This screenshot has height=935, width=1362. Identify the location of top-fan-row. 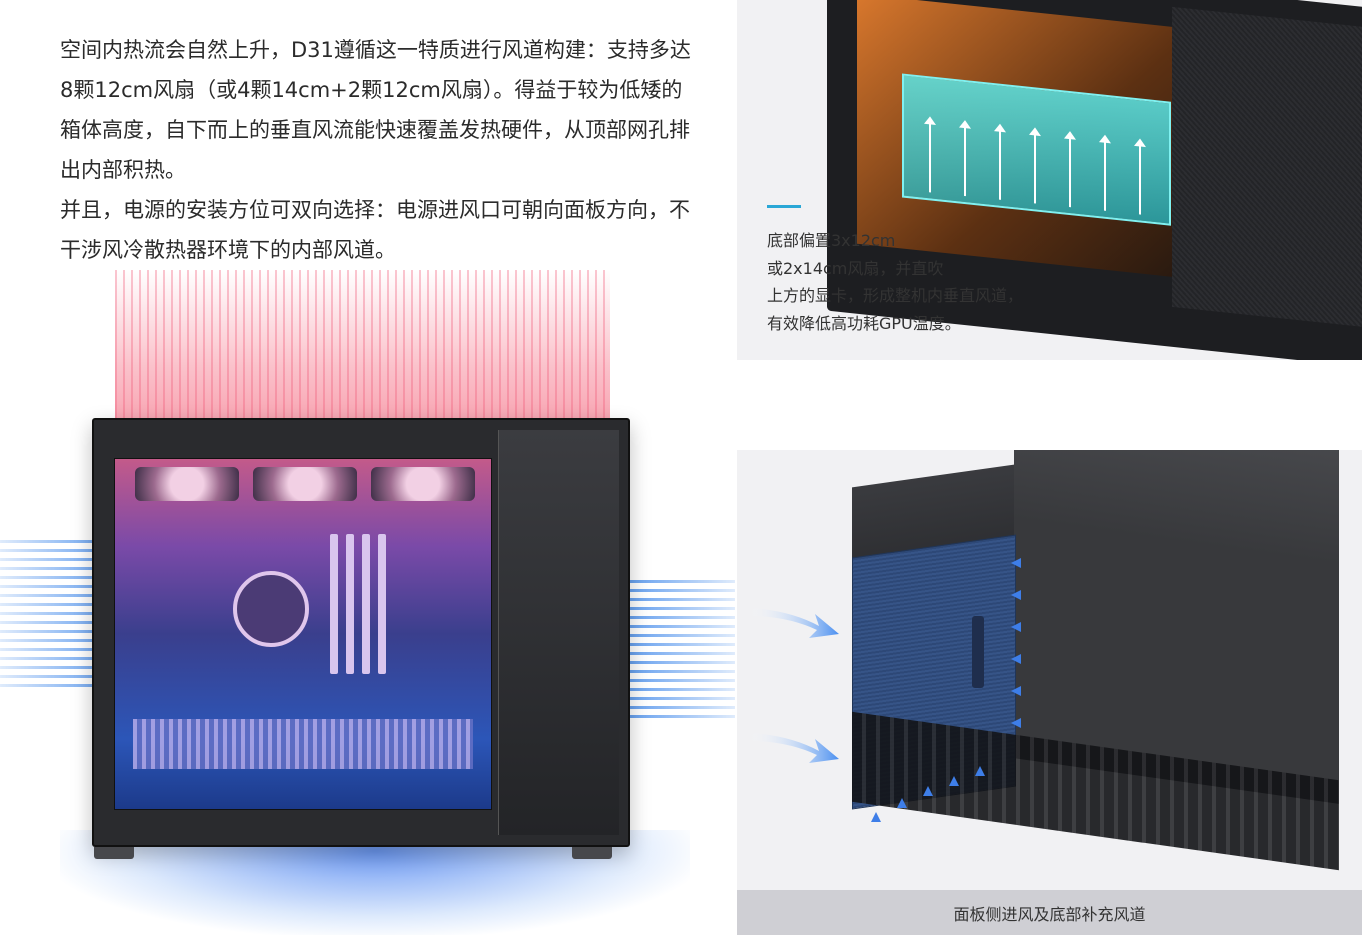
(305, 484).